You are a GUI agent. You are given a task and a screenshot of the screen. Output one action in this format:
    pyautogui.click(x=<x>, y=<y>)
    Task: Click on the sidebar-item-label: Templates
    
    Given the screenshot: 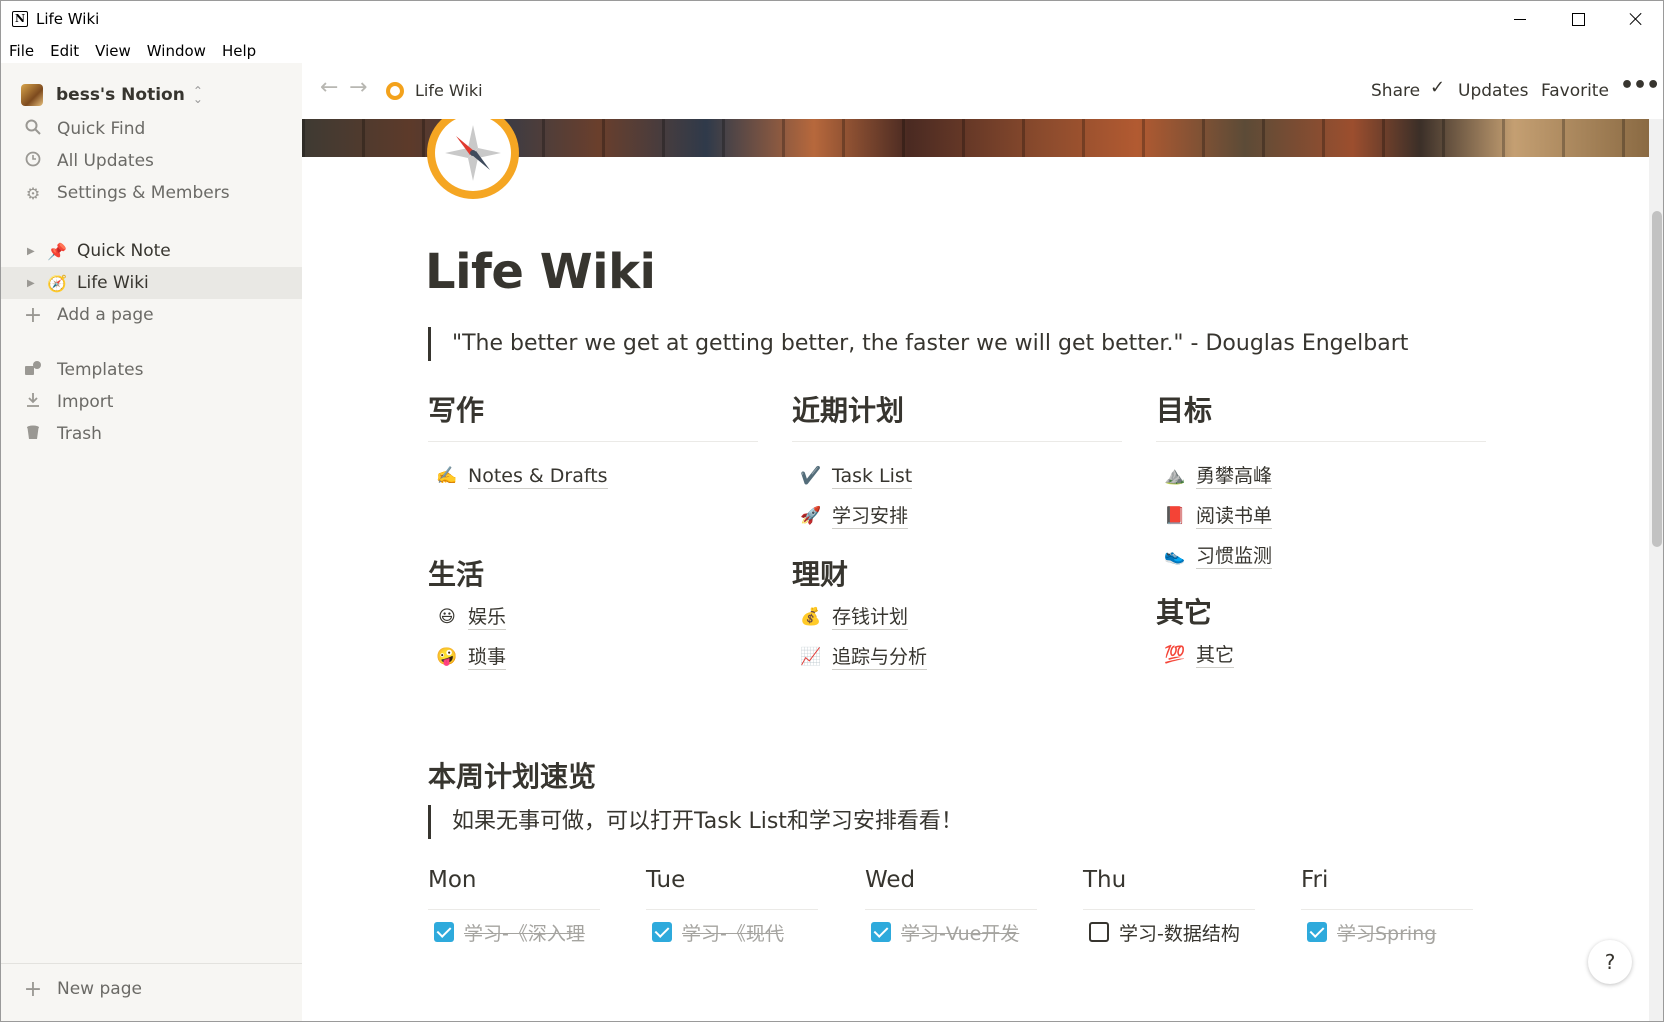 What is the action you would take?
    pyautogui.click(x=100, y=370)
    